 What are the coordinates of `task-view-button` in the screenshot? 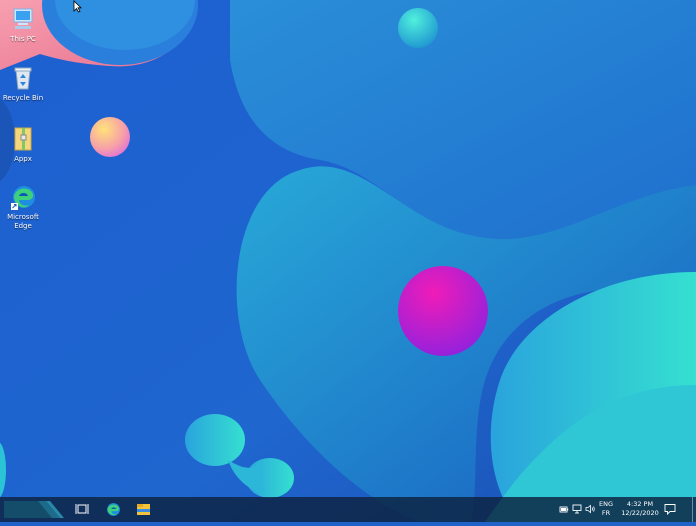 It's located at (82, 509).